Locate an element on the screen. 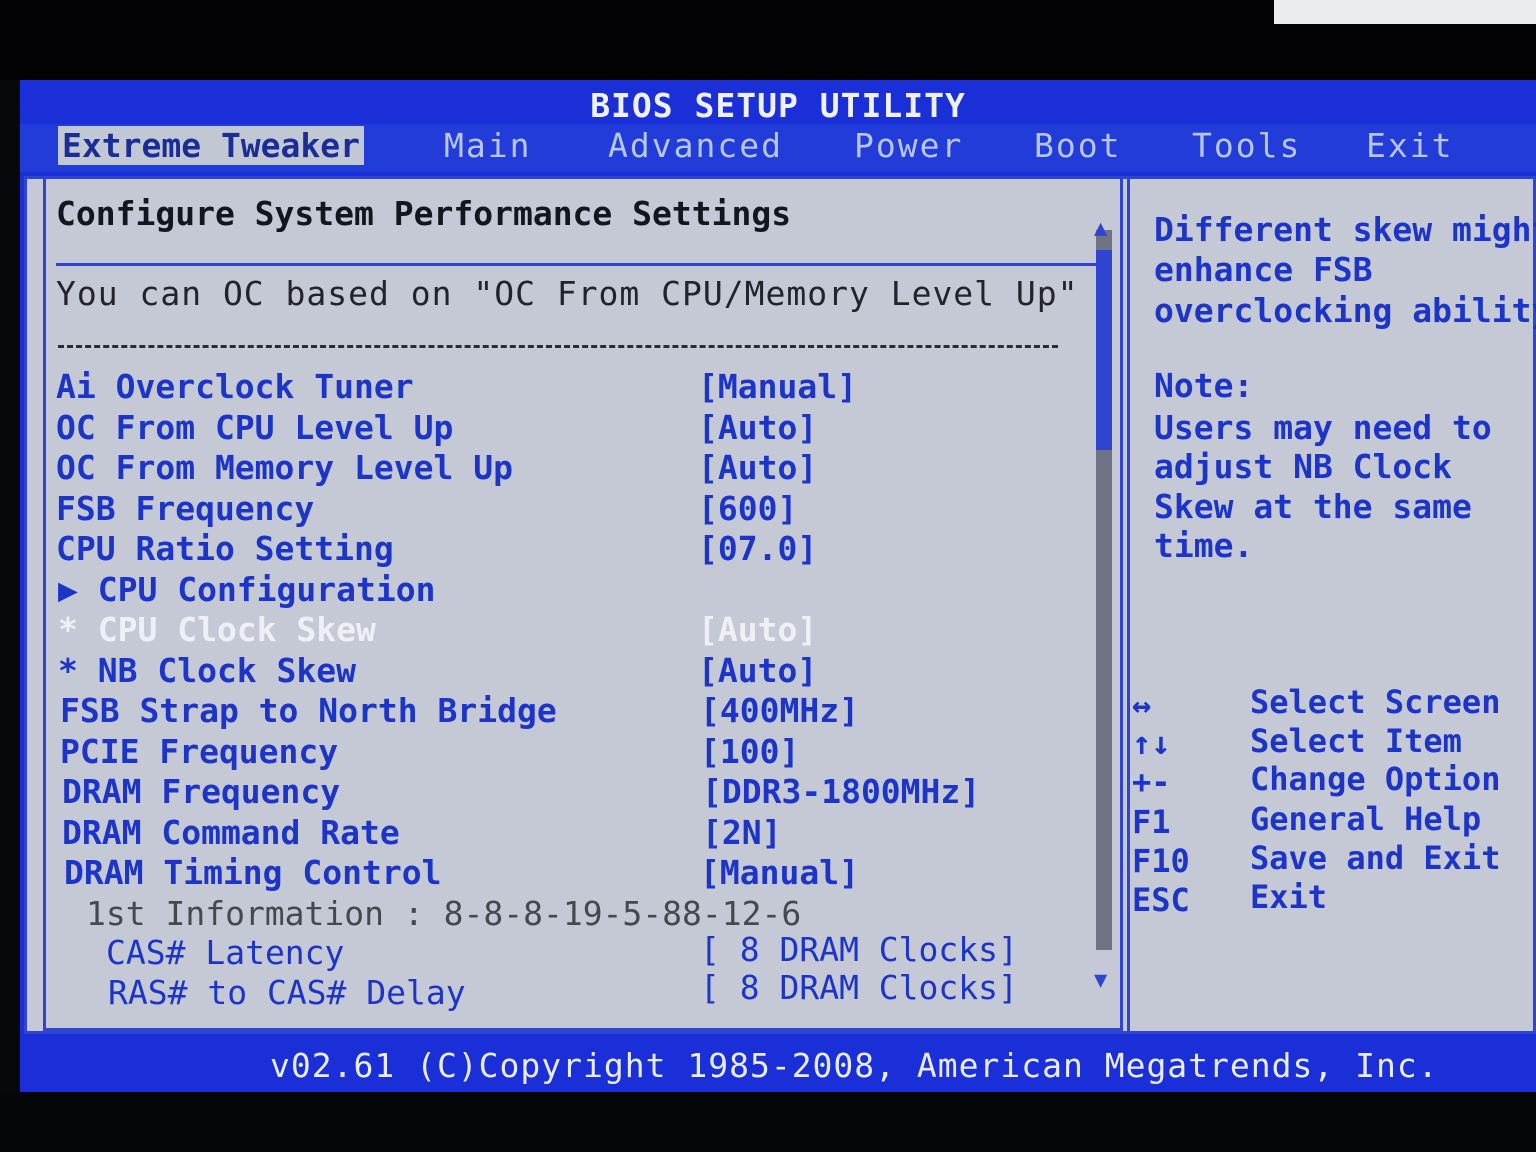 This screenshot has width=1536, height=1152. value-fsb-frequency: [600] is located at coordinates (747, 508).